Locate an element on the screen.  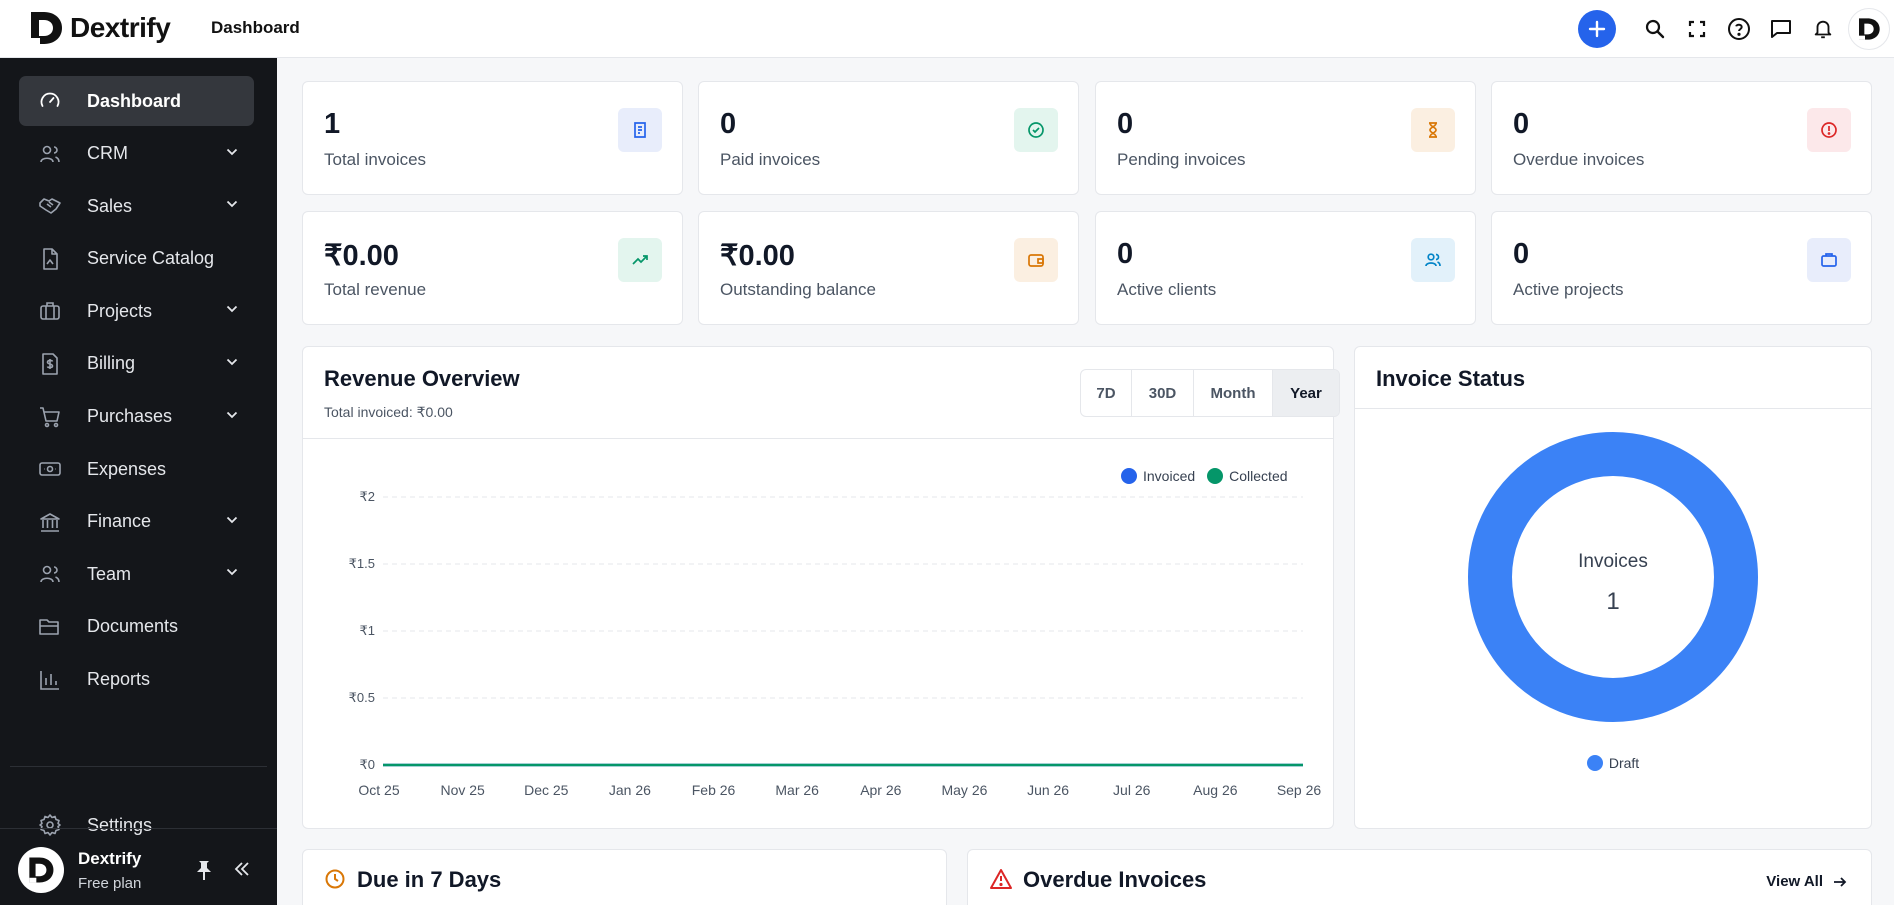
sidebar-item-sales: Sales is located at coordinates (136, 206).